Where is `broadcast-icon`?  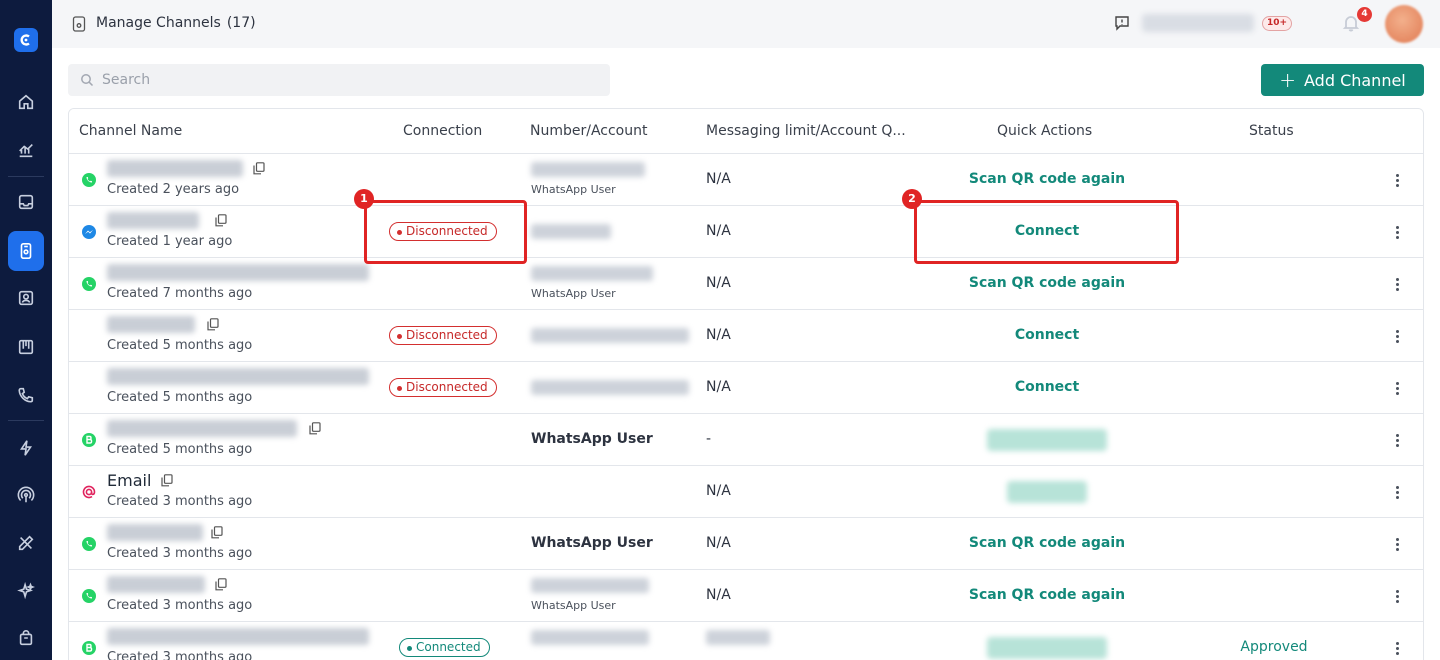
broadcast-icon is located at coordinates (26, 494).